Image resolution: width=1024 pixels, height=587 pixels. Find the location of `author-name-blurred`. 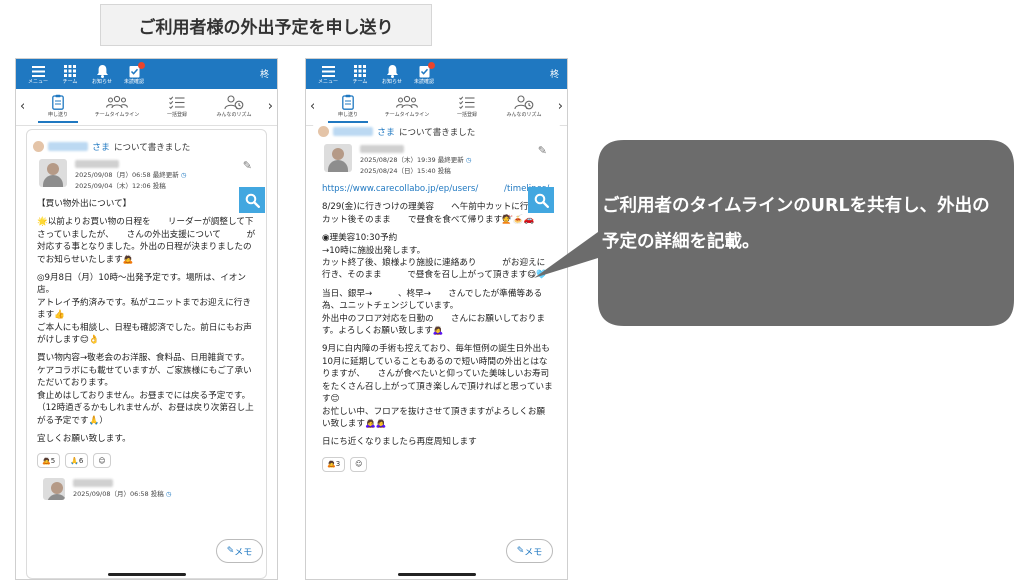

author-name-blurred is located at coordinates (97, 164).